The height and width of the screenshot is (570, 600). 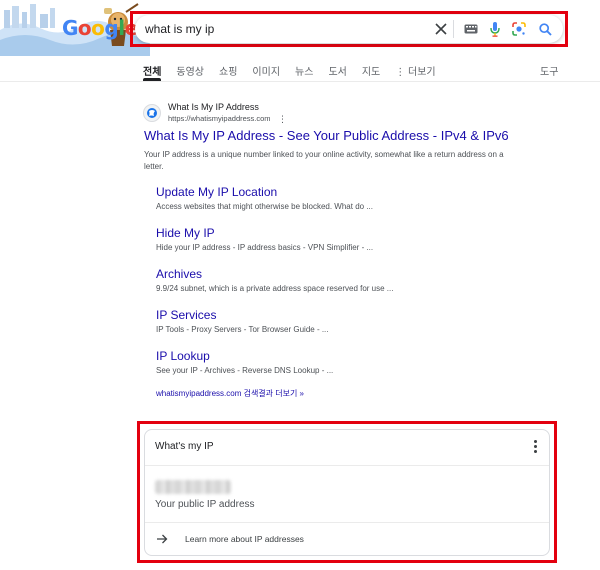 What do you see at coordinates (193, 487) in the screenshot?
I see `blurred-ip-address` at bounding box center [193, 487].